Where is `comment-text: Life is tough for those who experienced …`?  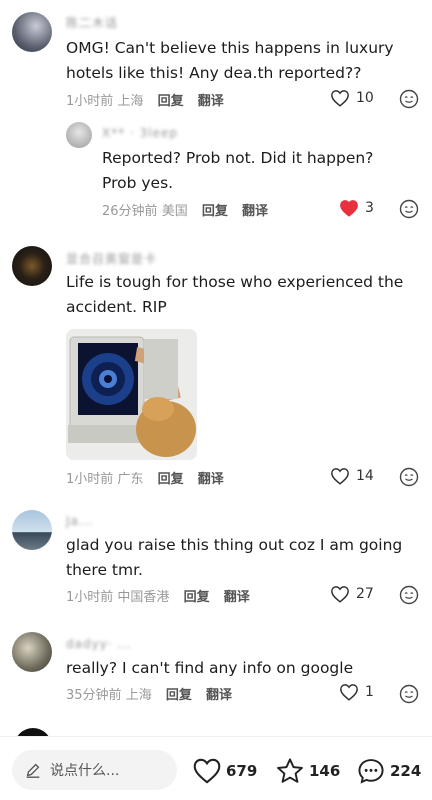
comment-text: Life is tough for those who experienced … is located at coordinates (235, 294).